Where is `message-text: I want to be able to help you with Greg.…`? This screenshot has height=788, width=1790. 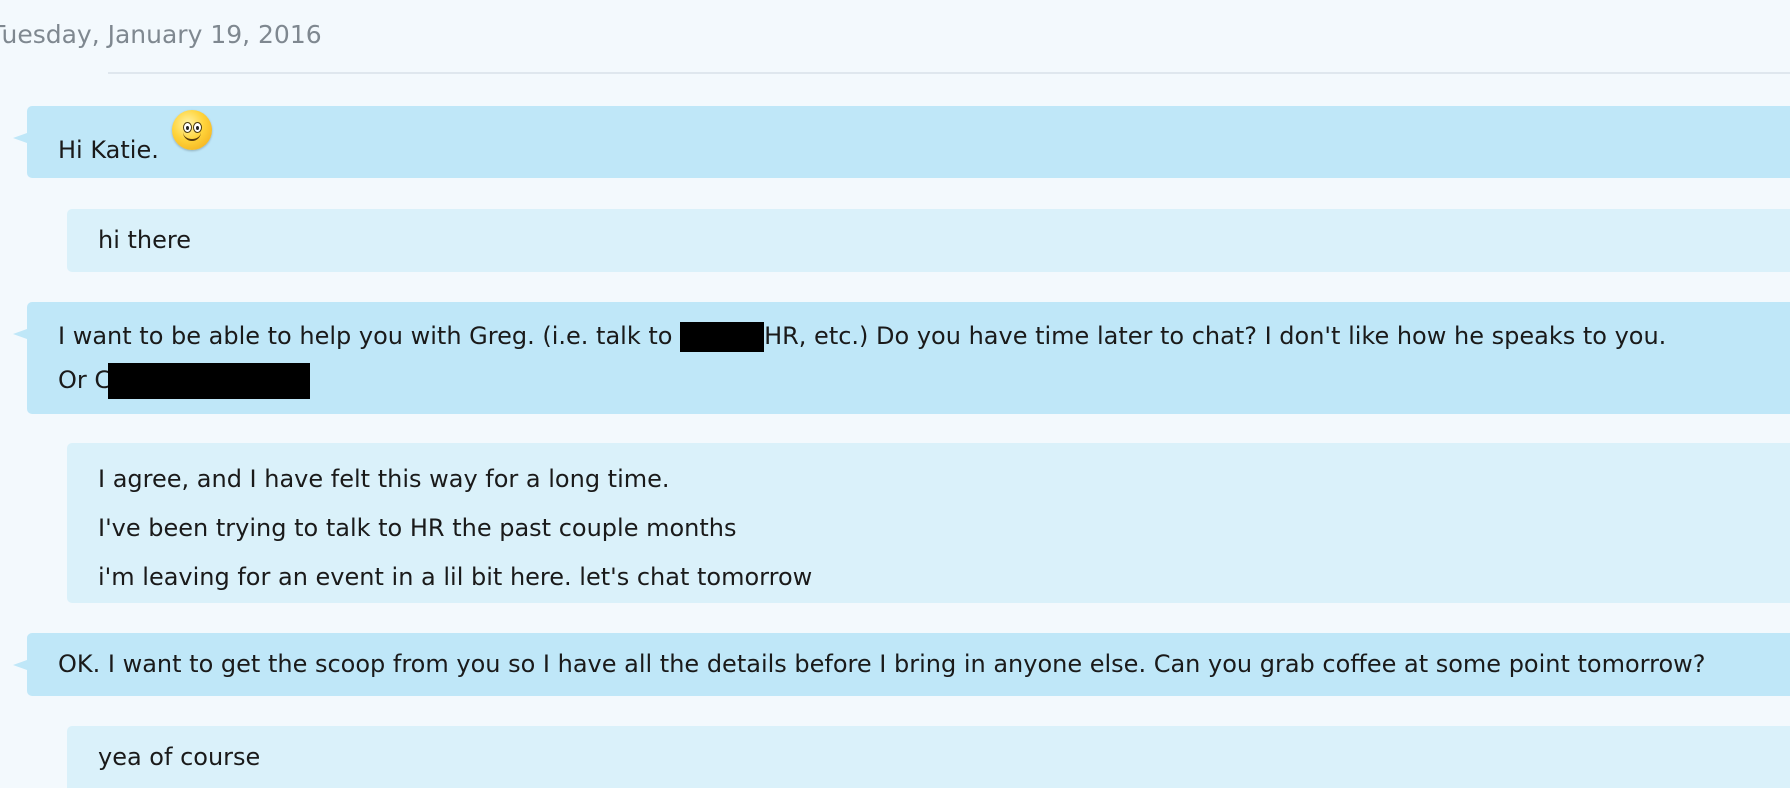 message-text: I want to be able to help you with Greg.… is located at coordinates (369, 336).